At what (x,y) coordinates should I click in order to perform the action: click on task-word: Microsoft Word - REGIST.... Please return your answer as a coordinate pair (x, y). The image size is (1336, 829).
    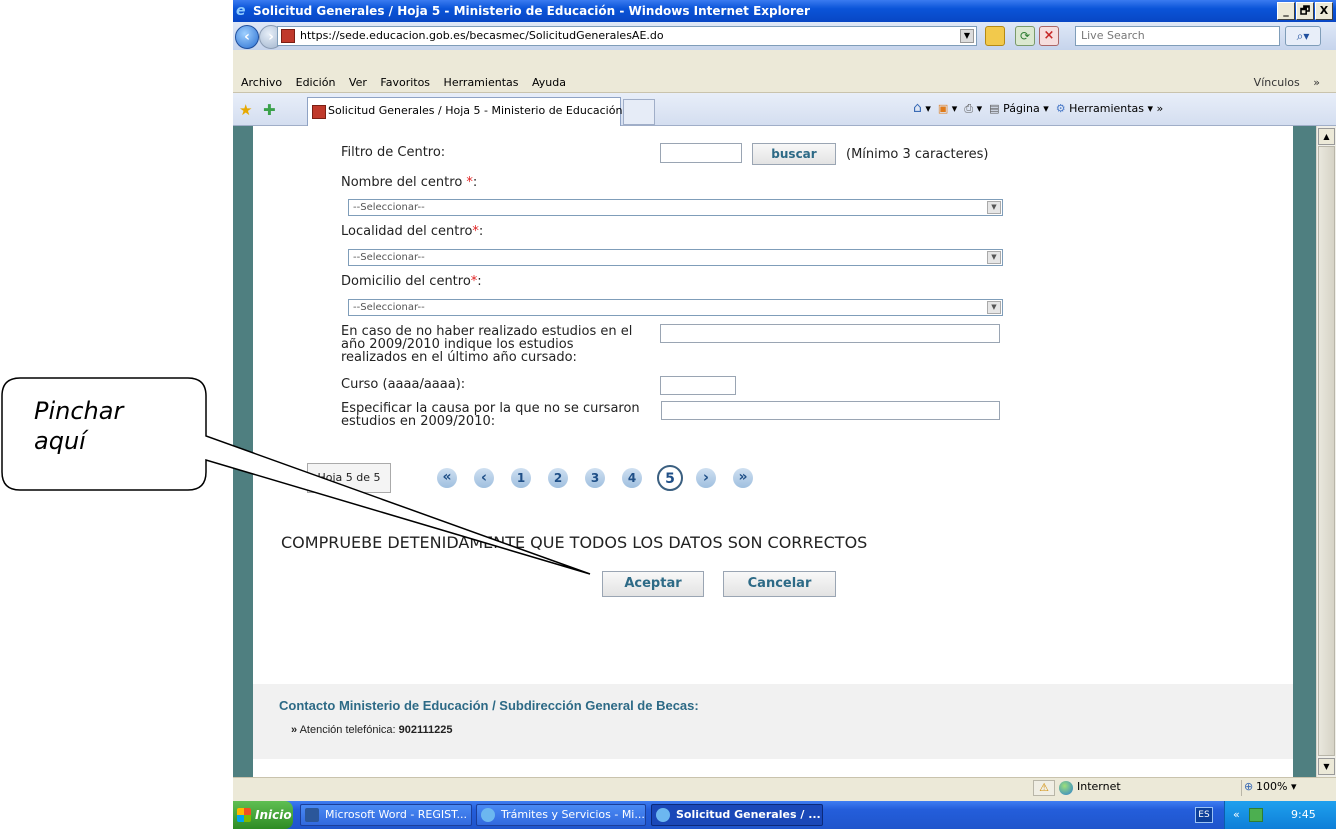
    Looking at the image, I should click on (386, 815).